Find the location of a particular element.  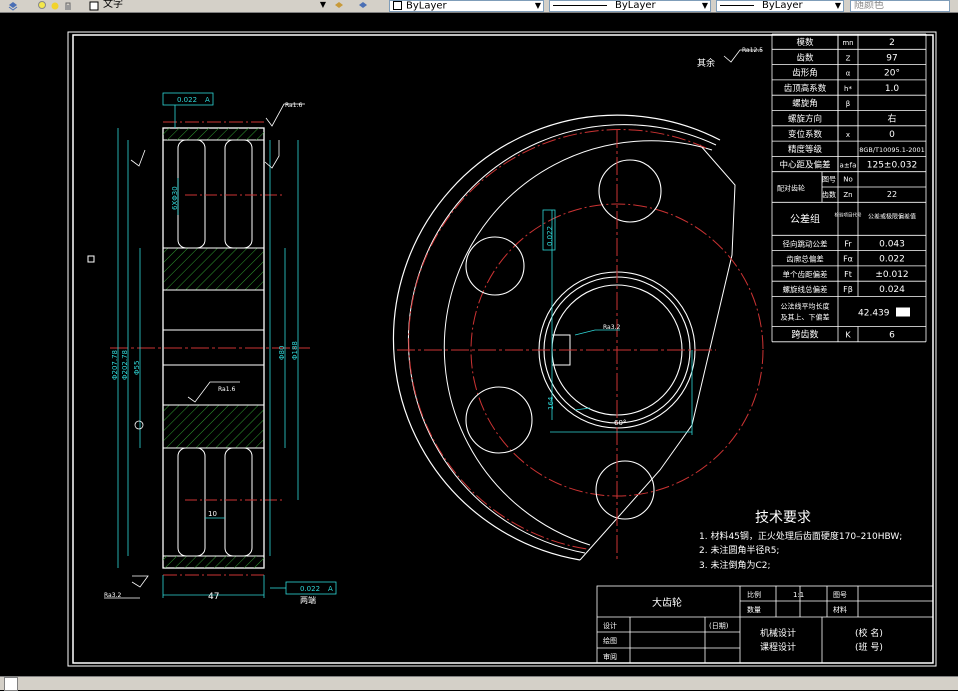

tol-symbol: Fr is located at coordinates (848, 243).